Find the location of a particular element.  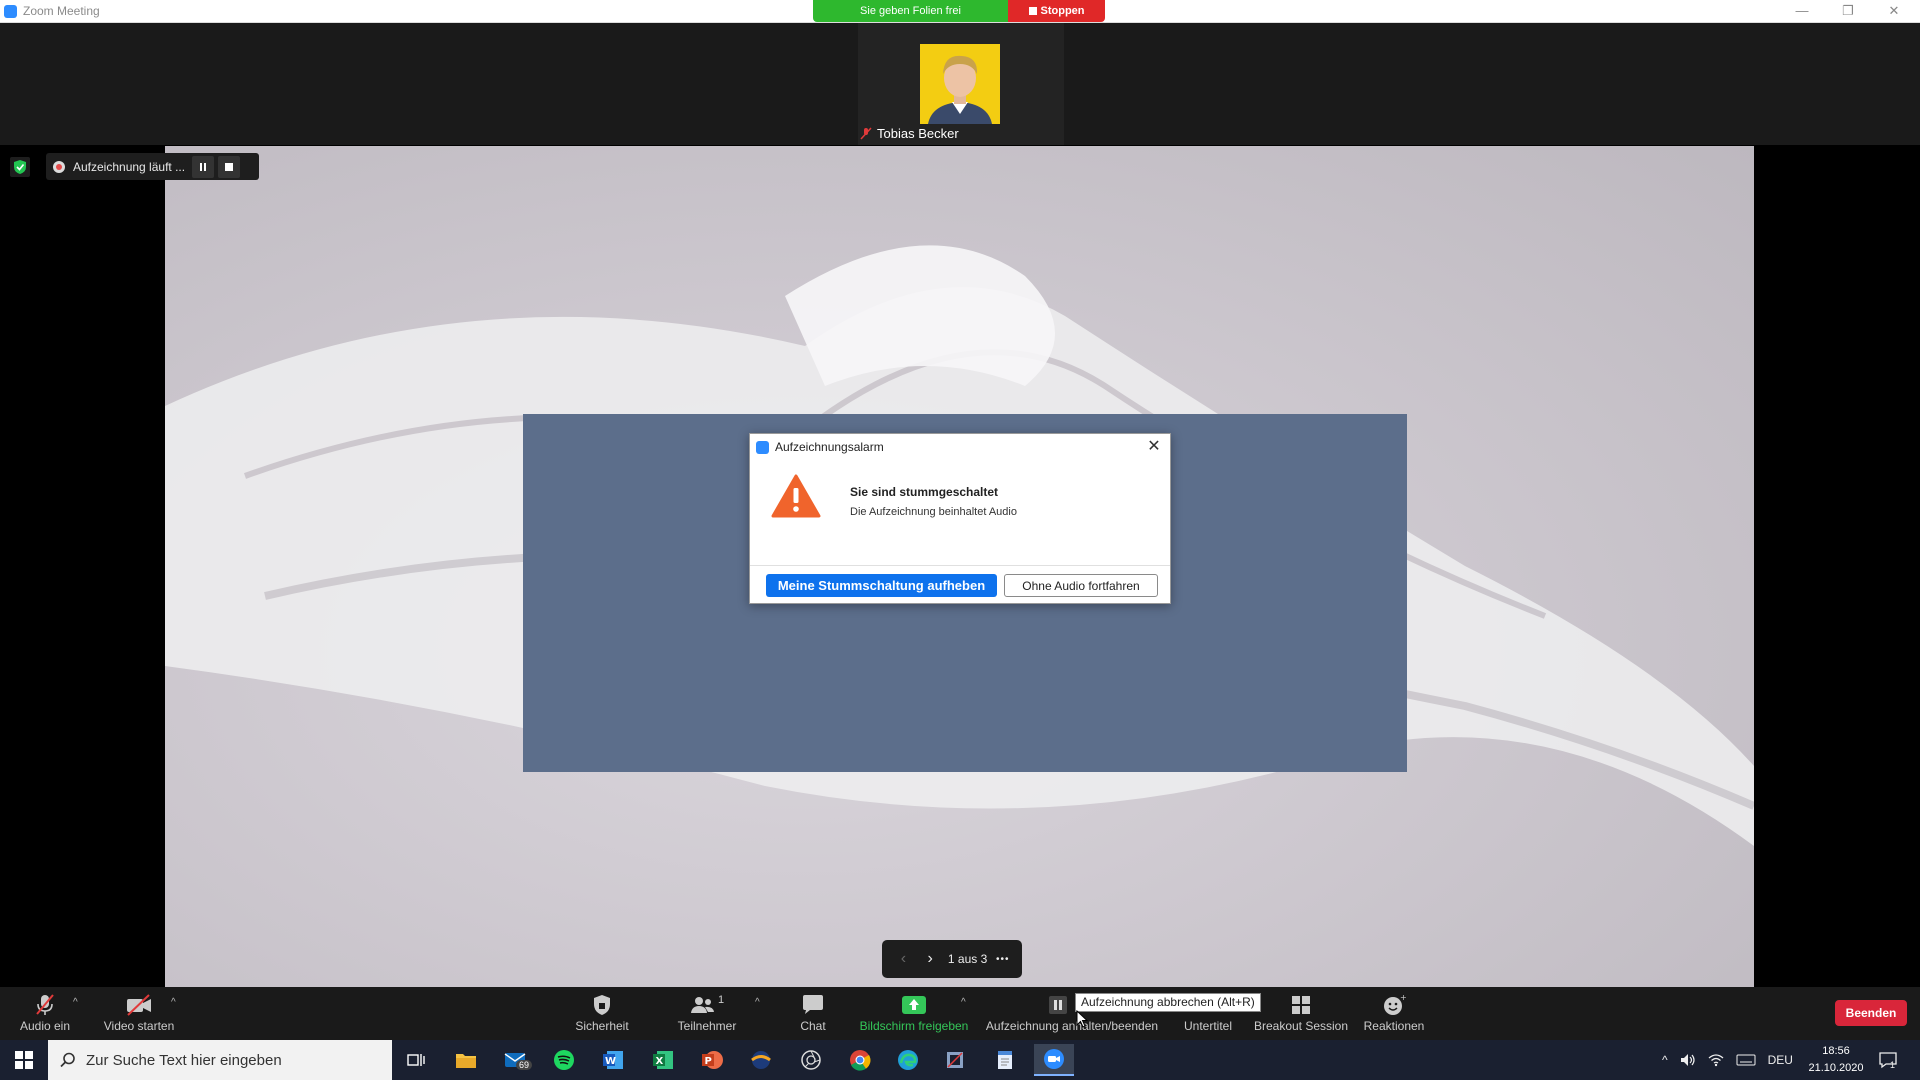

pause-icon is located at coordinates (203, 166).